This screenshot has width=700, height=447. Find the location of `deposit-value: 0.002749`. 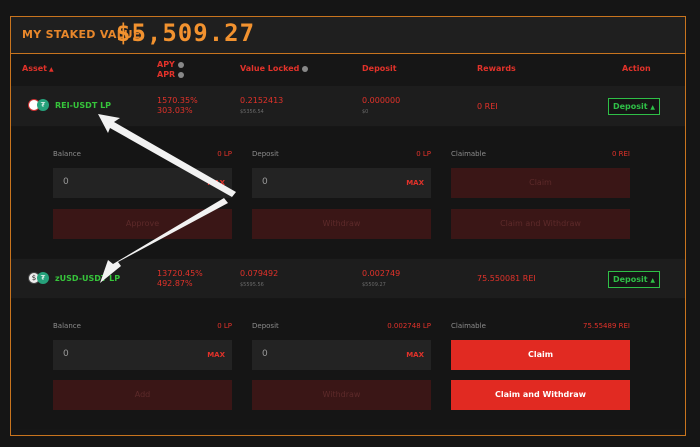

deposit-value: 0.002749 is located at coordinates (381, 273).